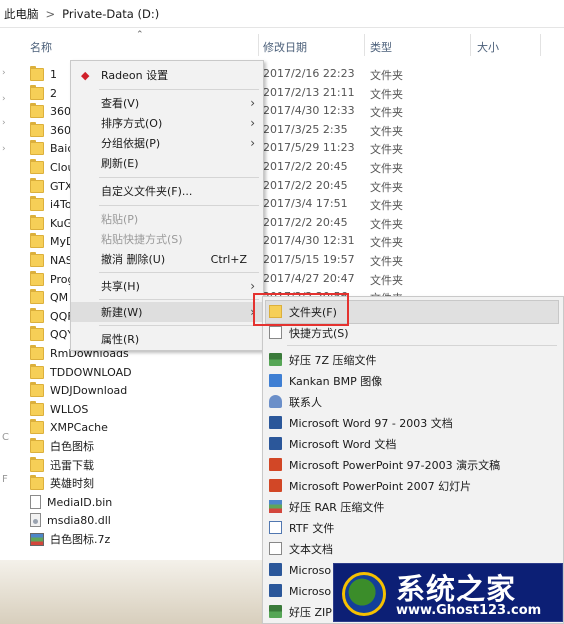 The image size is (564, 624). What do you see at coordinates (41, 47) in the screenshot?
I see `column-name: 名称` at bounding box center [41, 47].